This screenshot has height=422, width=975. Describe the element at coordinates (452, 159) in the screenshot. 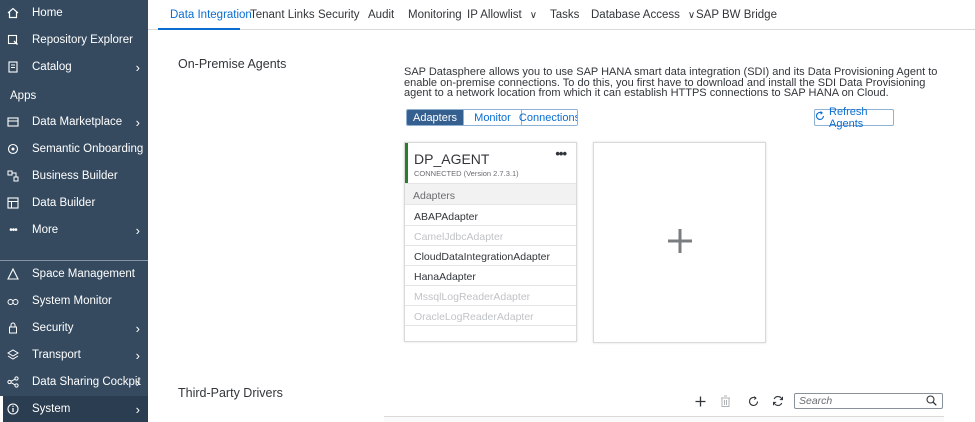

I see `agent-name: DP_AGENT` at that location.